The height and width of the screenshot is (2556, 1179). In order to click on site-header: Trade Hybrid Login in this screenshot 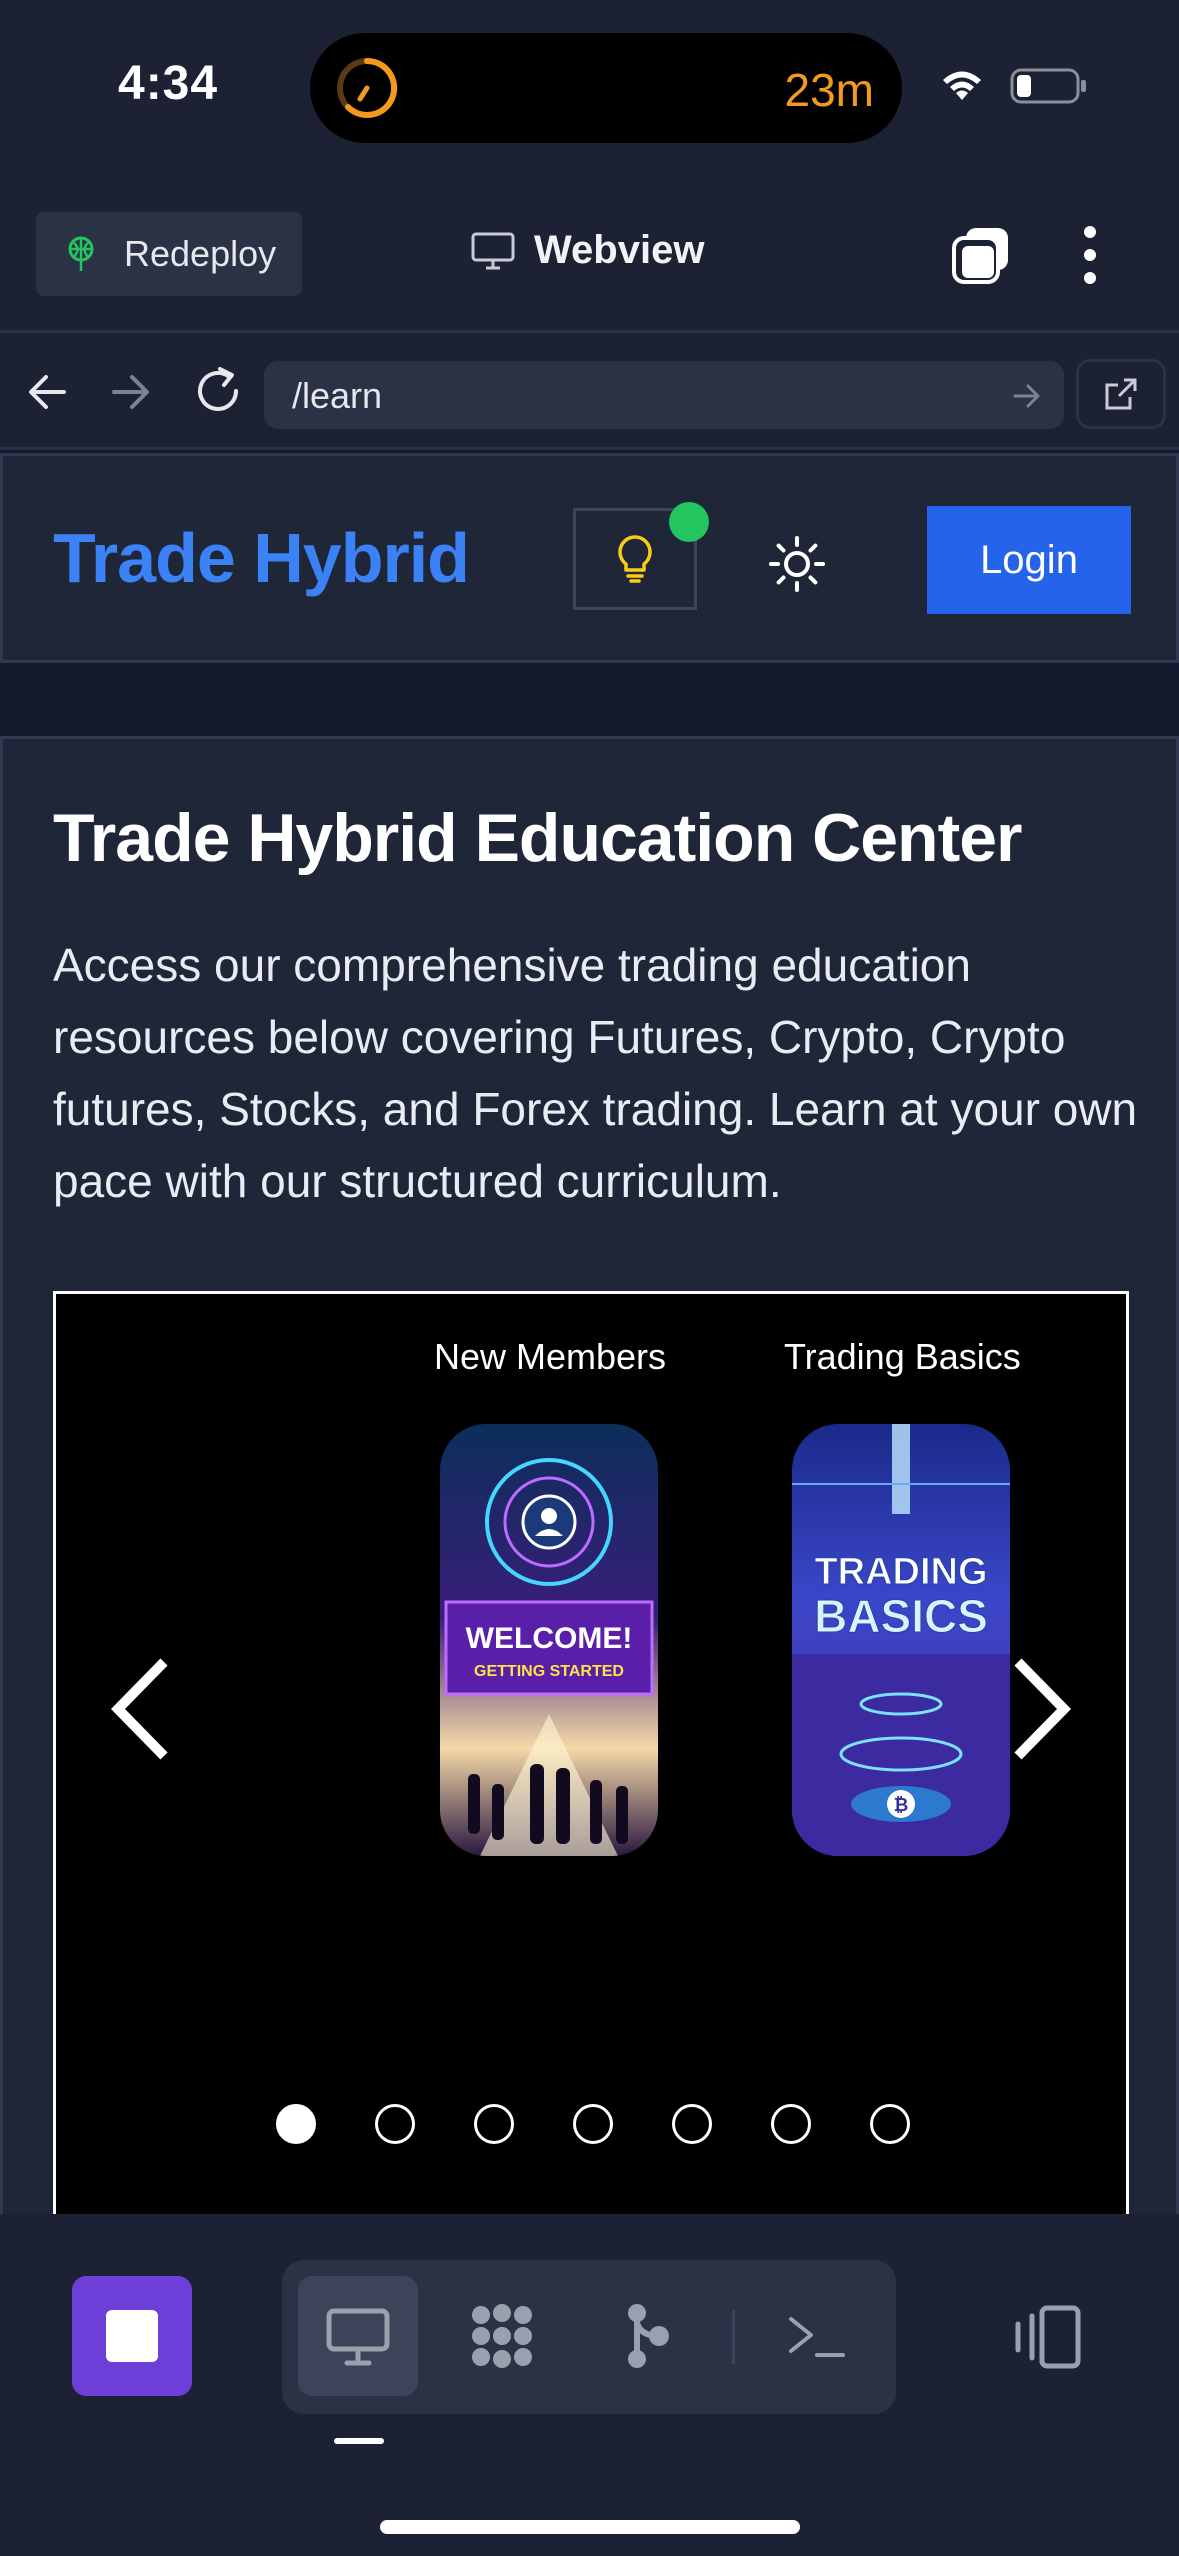, I will do `click(589, 558)`.